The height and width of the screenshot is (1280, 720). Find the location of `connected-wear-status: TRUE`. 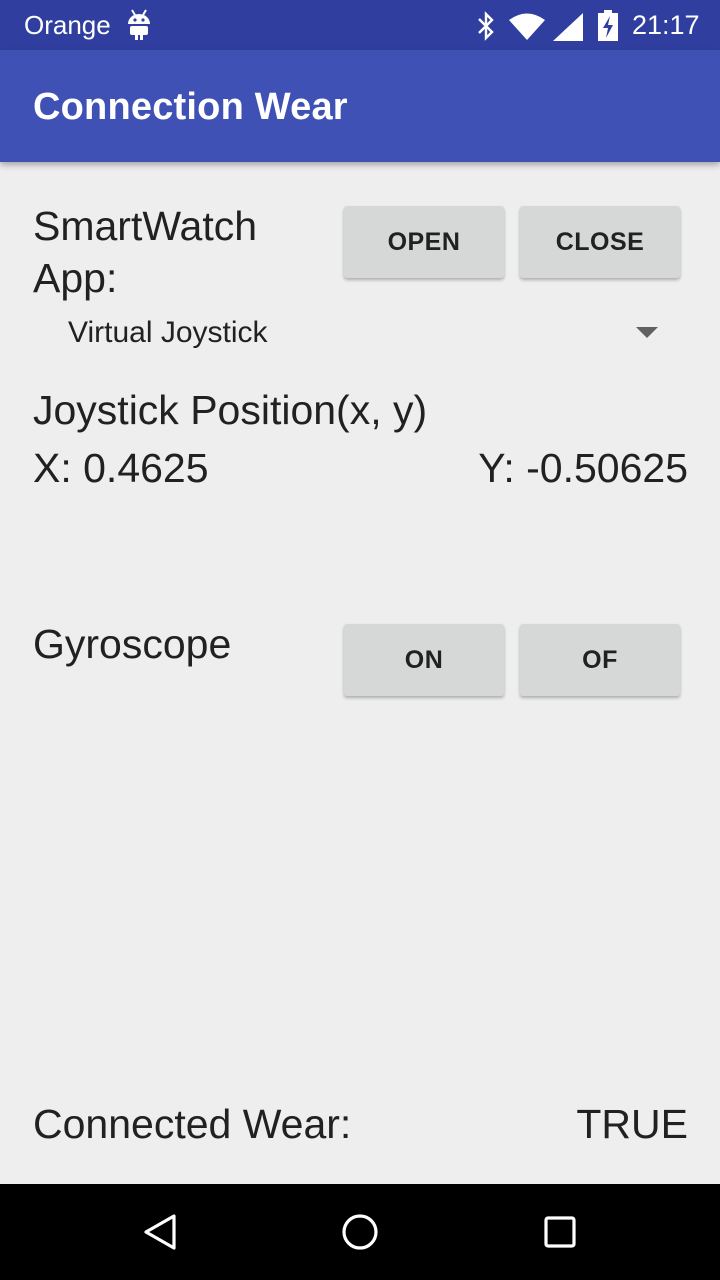

connected-wear-status: TRUE is located at coordinates (632, 1124).